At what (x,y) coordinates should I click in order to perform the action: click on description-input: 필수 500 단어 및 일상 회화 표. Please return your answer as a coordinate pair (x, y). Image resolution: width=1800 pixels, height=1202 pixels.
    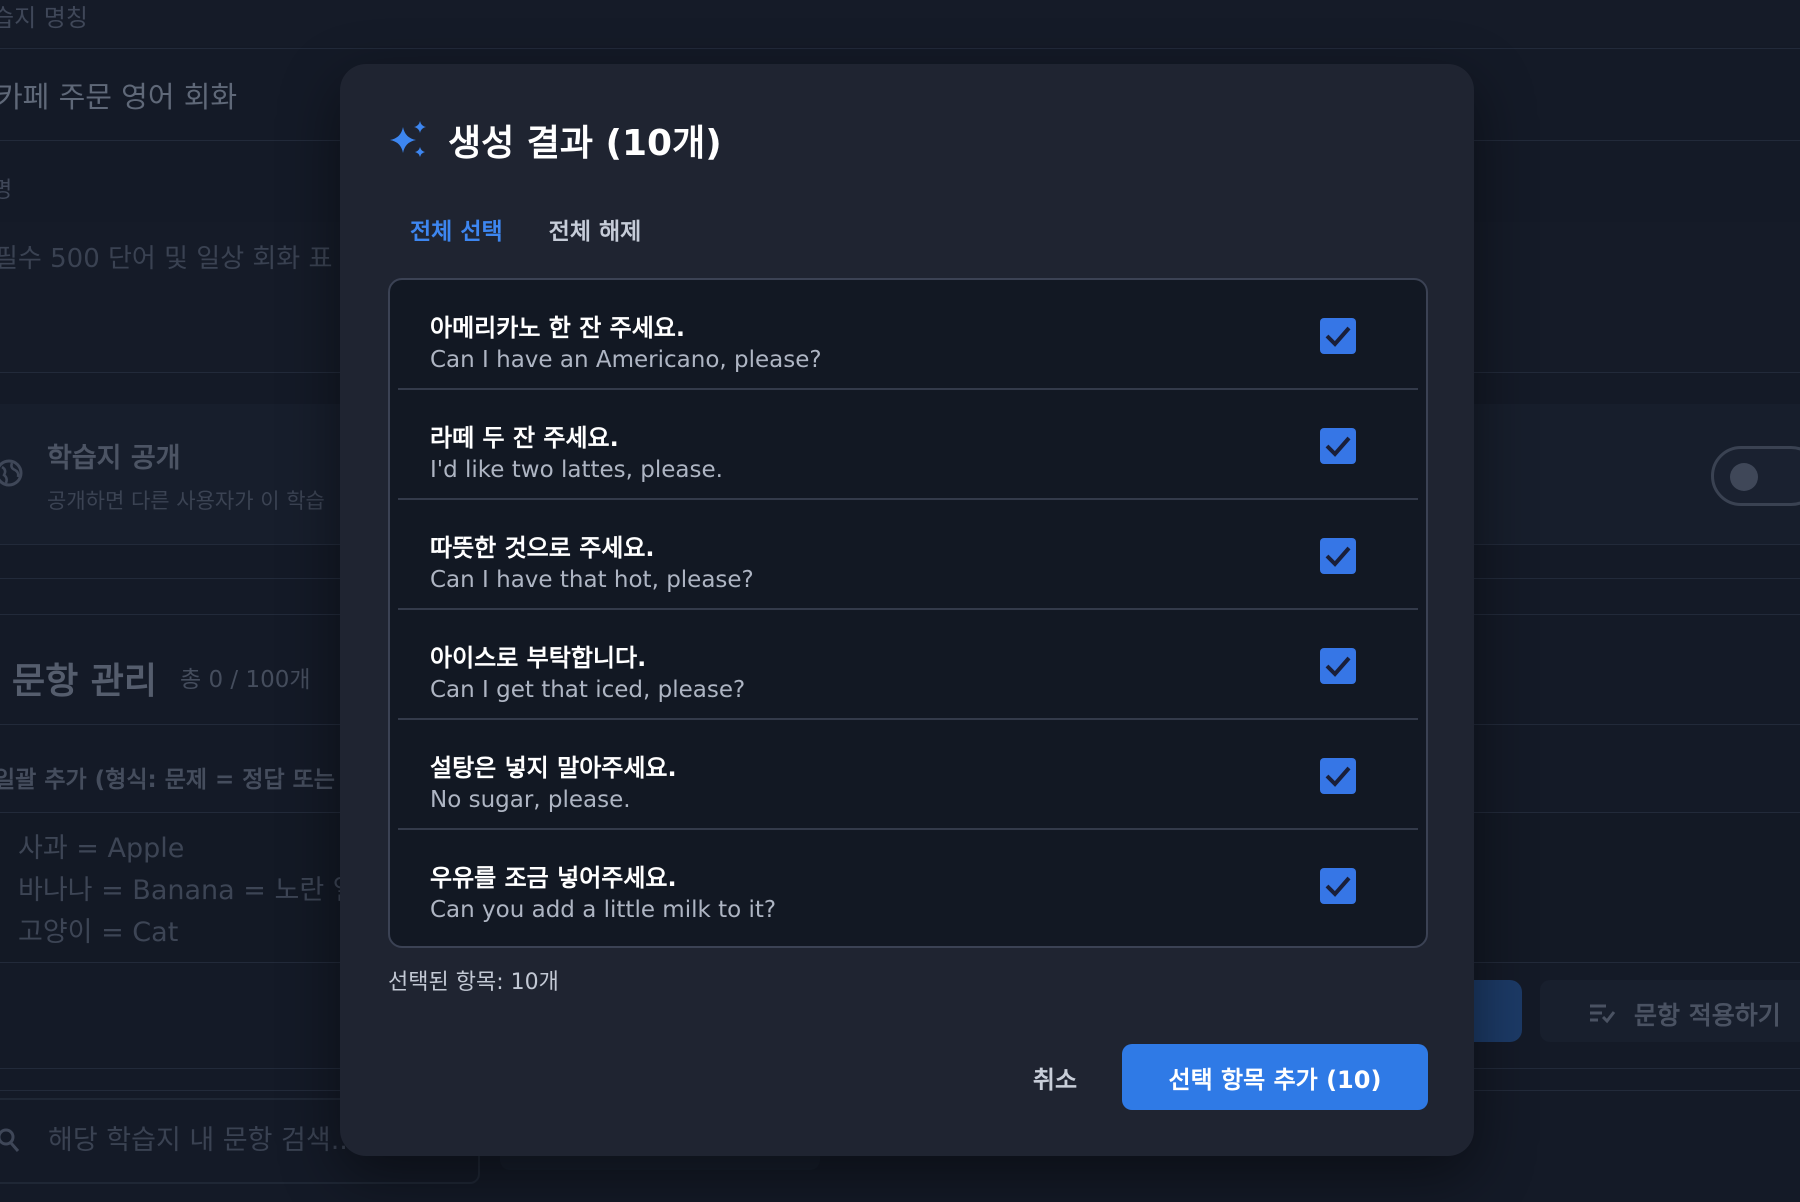
    Looking at the image, I should click on (166, 256).